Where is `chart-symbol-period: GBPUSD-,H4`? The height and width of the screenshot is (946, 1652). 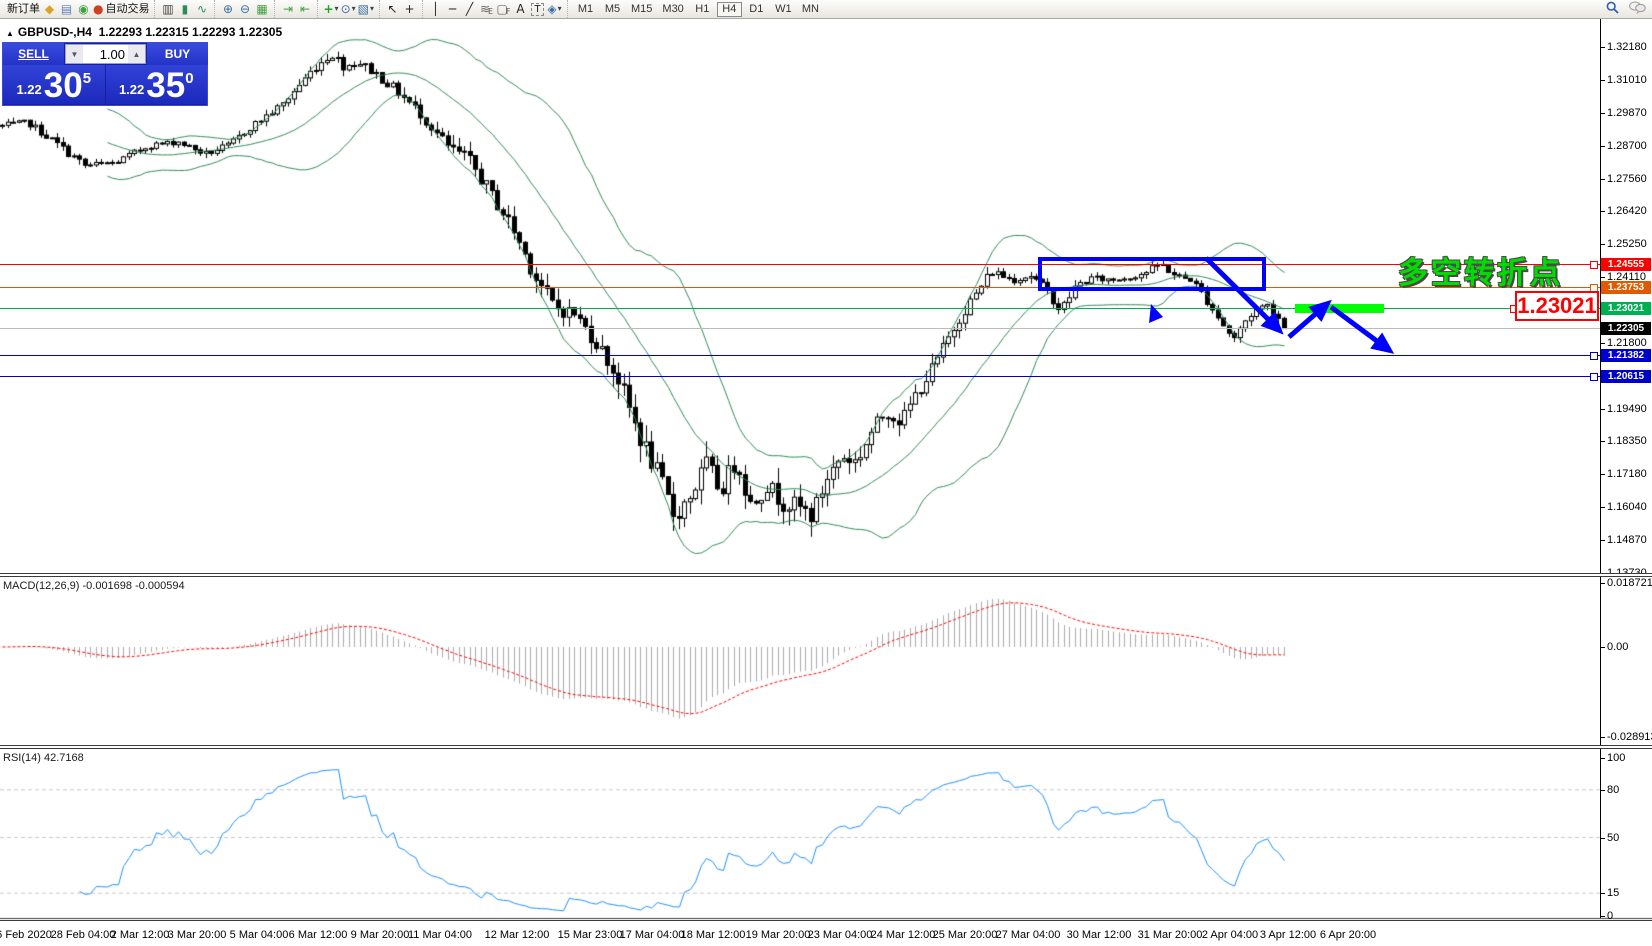
chart-symbol-period: GBPUSD-,H4 is located at coordinates (54, 32).